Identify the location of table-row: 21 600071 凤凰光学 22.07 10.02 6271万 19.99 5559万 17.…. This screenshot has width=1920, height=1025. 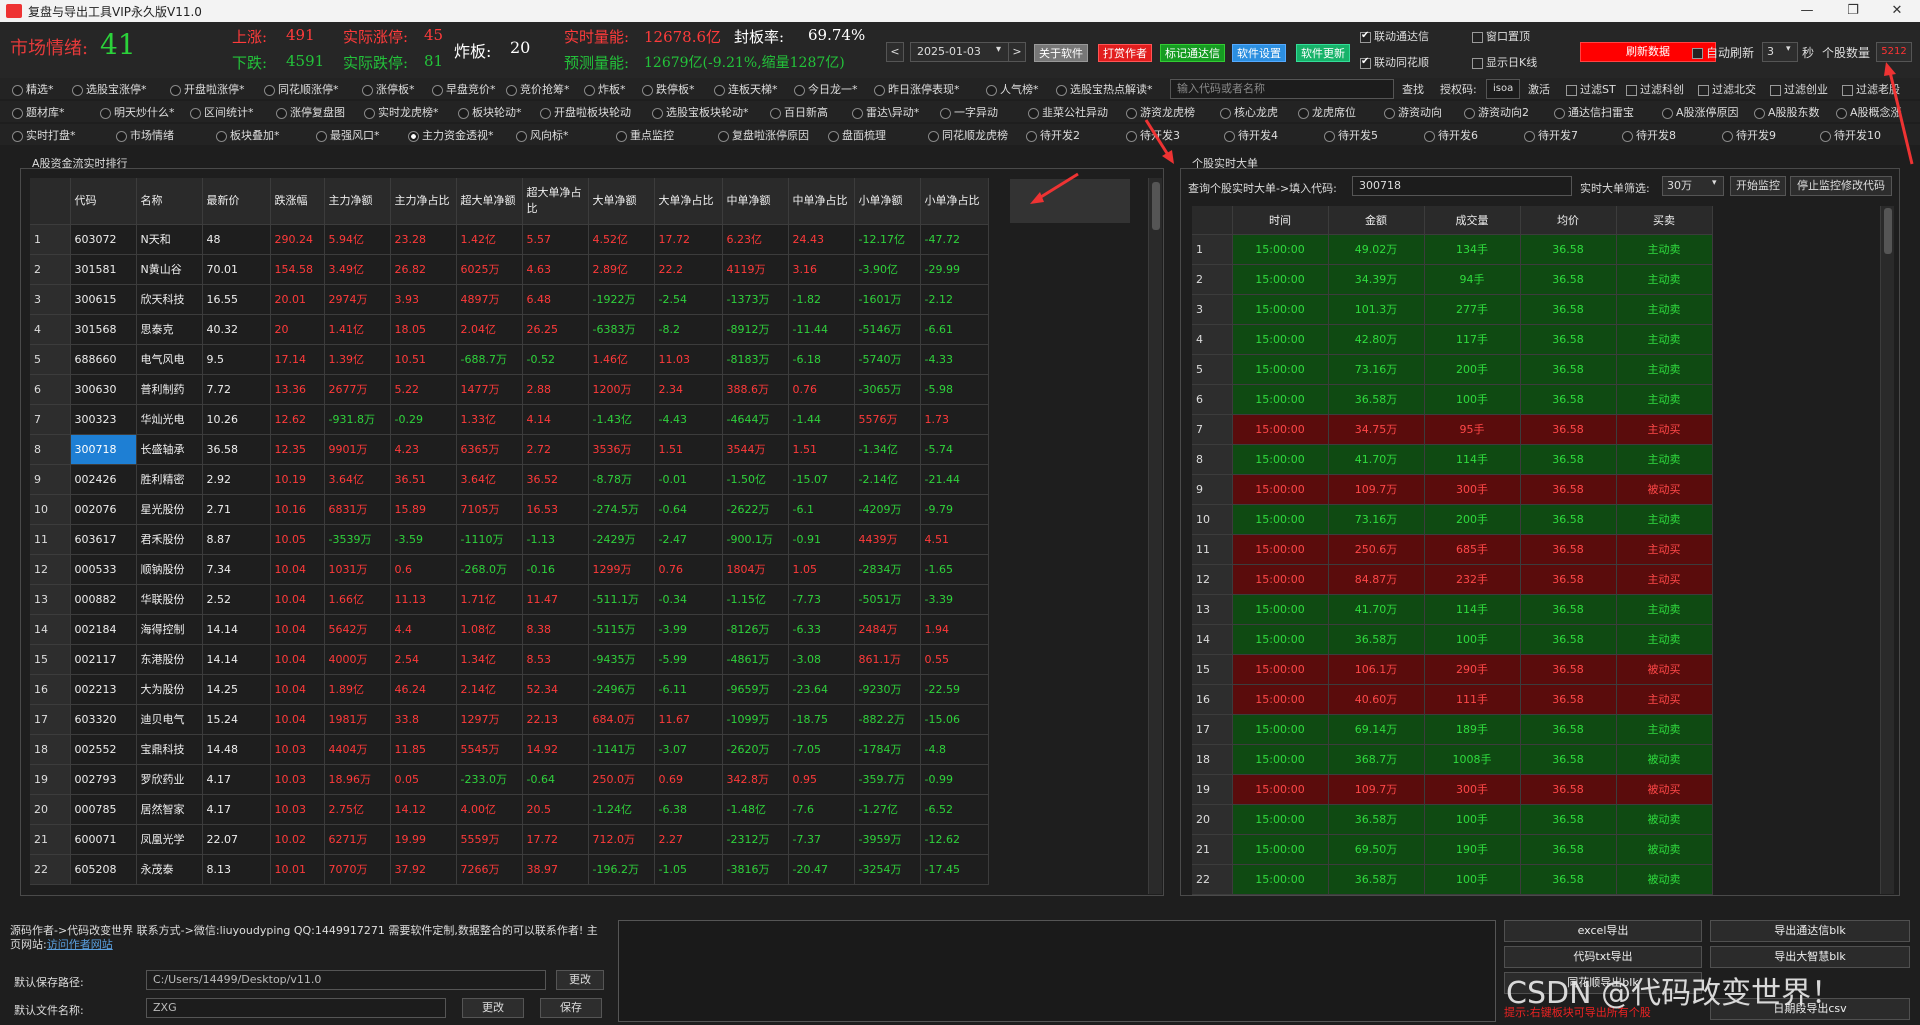
(509, 839).